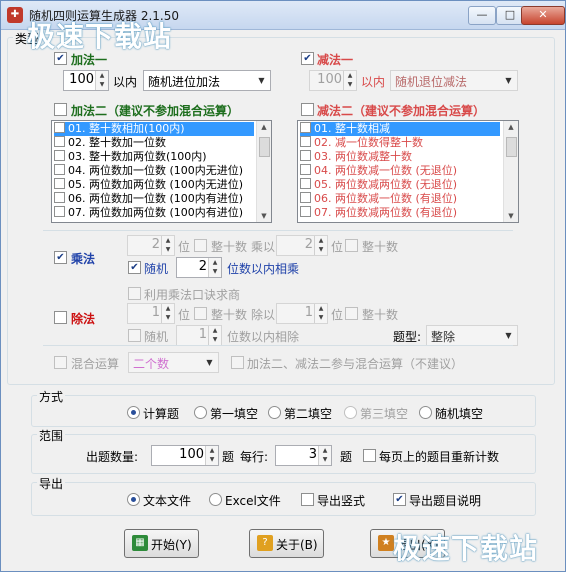 Image resolution: width=566 pixels, height=572 pixels. What do you see at coordinates (337, 247) in the screenshot?
I see `mul-digit-word-2: 位` at bounding box center [337, 247].